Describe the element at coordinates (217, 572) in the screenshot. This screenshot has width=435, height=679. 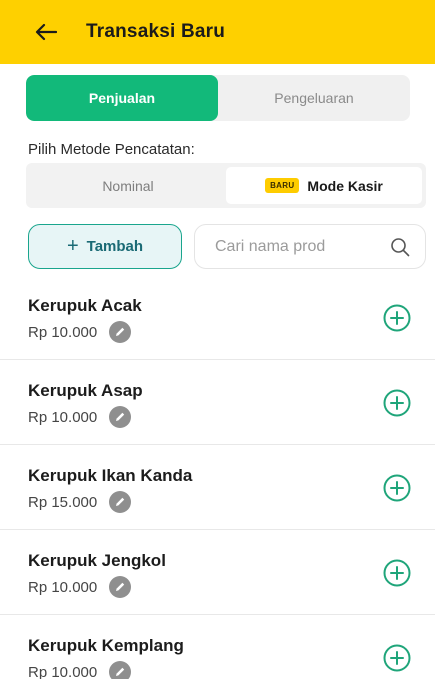
I see `list-item: Kerupuk Jengkol Rp 10.000` at that location.